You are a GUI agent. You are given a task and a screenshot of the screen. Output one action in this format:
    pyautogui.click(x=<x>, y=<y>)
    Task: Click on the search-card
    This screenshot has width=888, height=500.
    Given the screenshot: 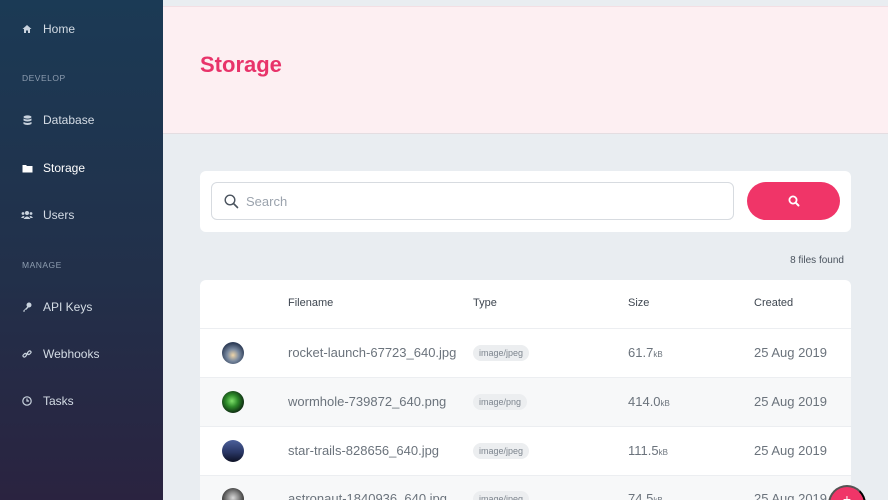 What is the action you would take?
    pyautogui.click(x=525, y=201)
    